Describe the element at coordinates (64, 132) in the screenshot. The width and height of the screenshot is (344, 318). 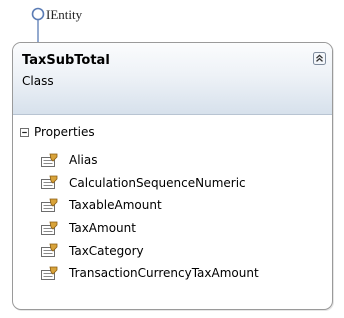
I see `compartment-label: Properties` at that location.